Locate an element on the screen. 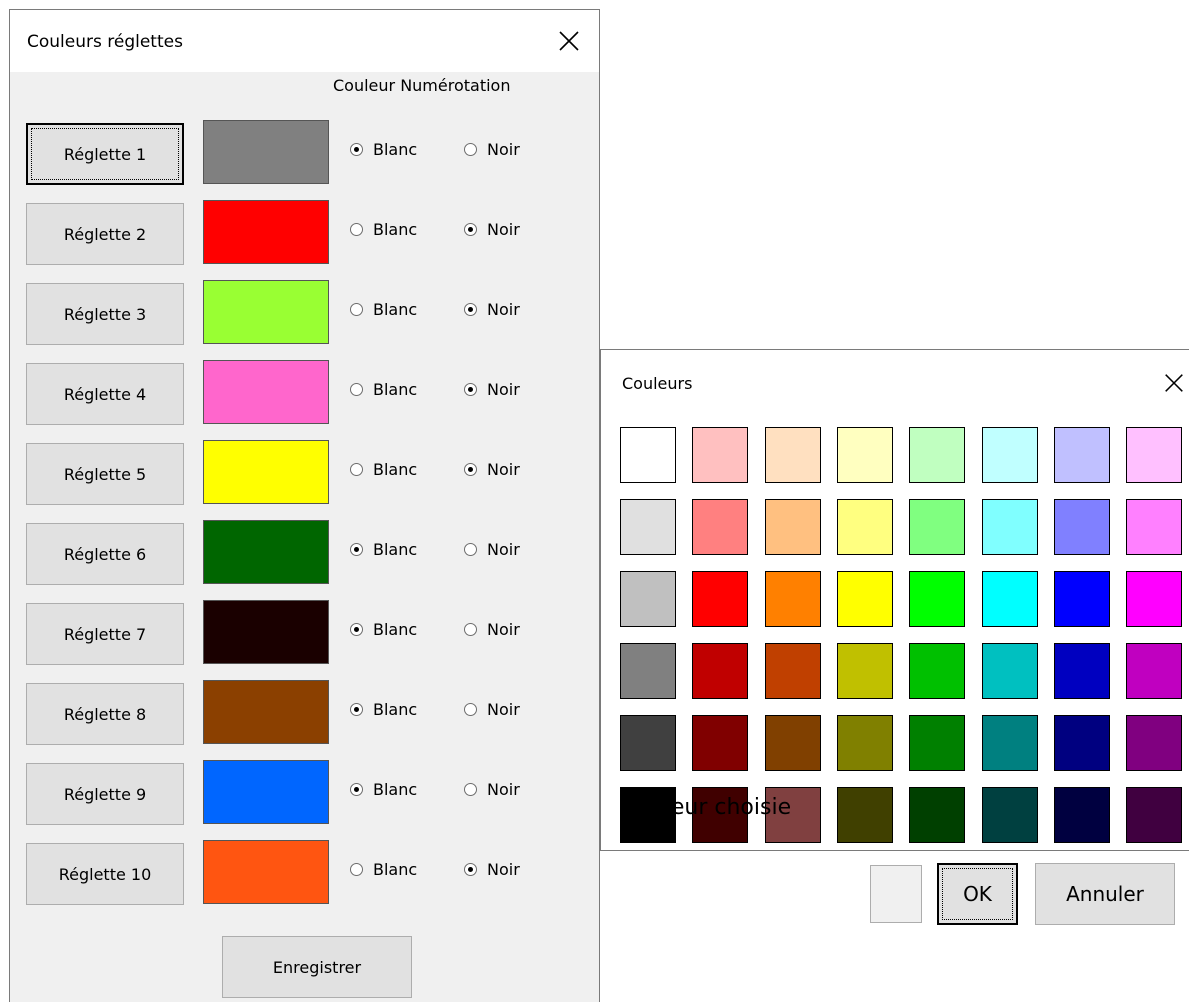 Image resolution: width=1189 pixels, height=1002 pixels. ruler-button: Réglette 9 is located at coordinates (105, 794).